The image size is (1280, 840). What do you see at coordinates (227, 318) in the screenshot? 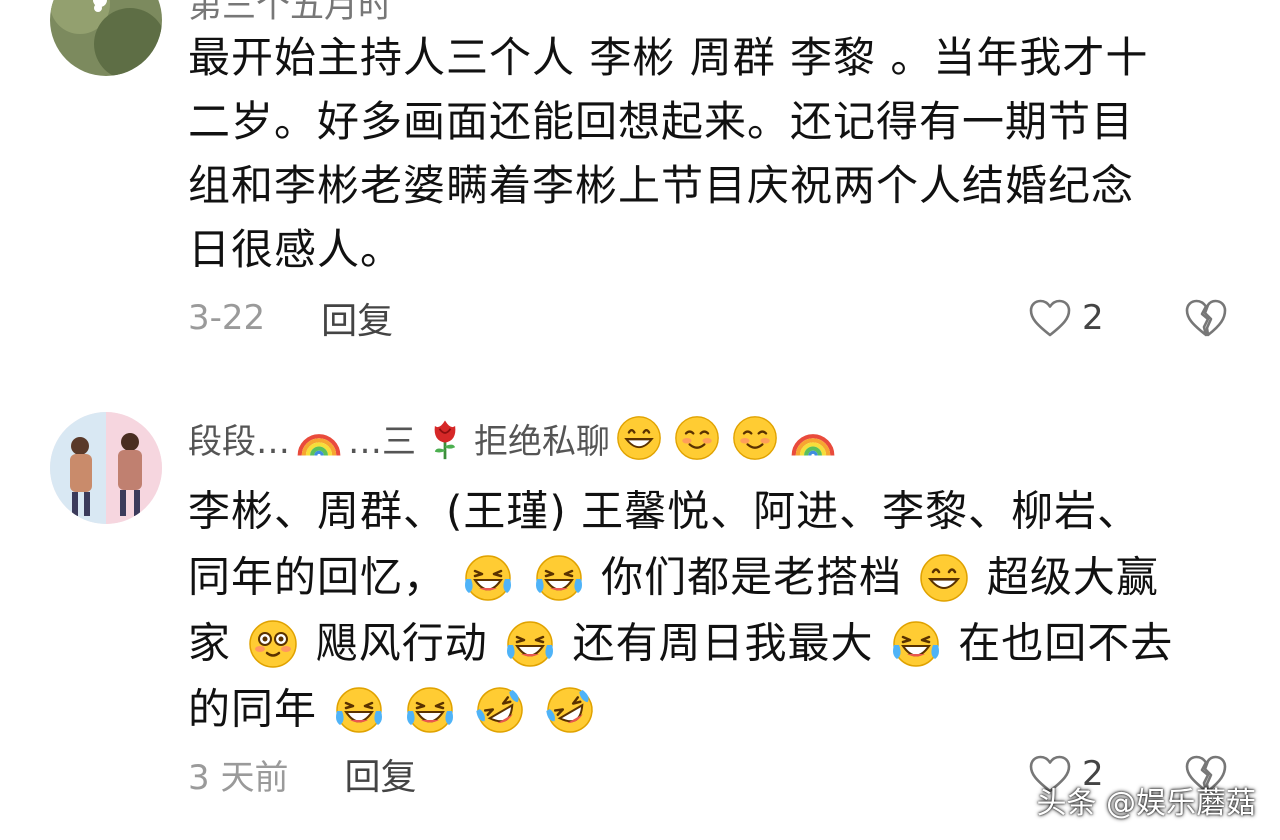
I see `timestamp: 3-22` at bounding box center [227, 318].